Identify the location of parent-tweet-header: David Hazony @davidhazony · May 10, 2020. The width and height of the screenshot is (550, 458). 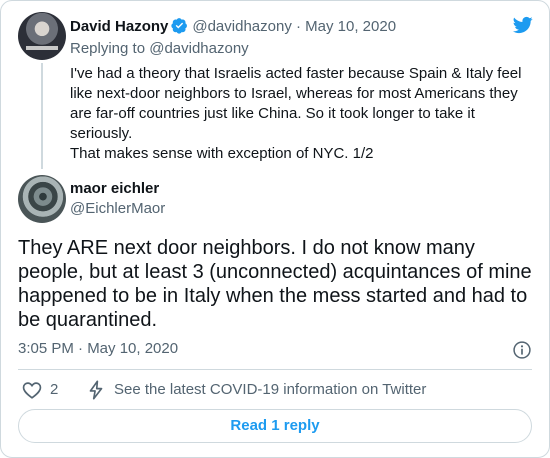
(233, 26).